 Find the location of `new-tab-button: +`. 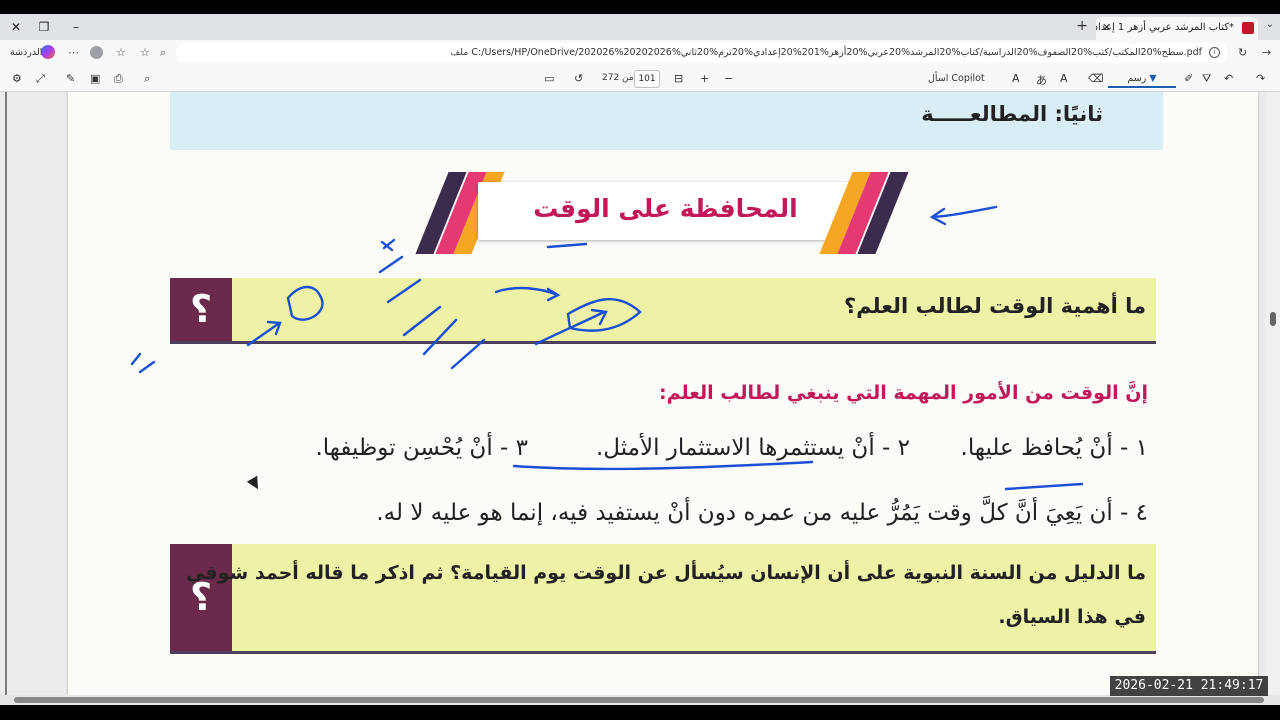

new-tab-button: + is located at coordinates (1082, 26).